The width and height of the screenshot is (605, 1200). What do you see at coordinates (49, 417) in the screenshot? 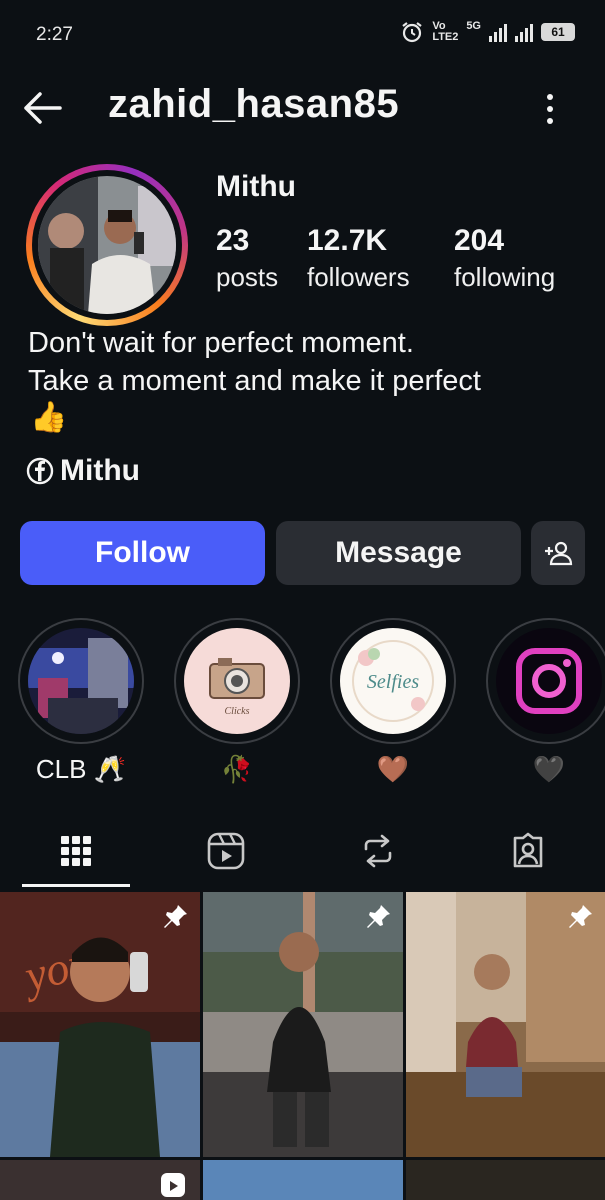
I see `bio-emoji: 👍` at bounding box center [49, 417].